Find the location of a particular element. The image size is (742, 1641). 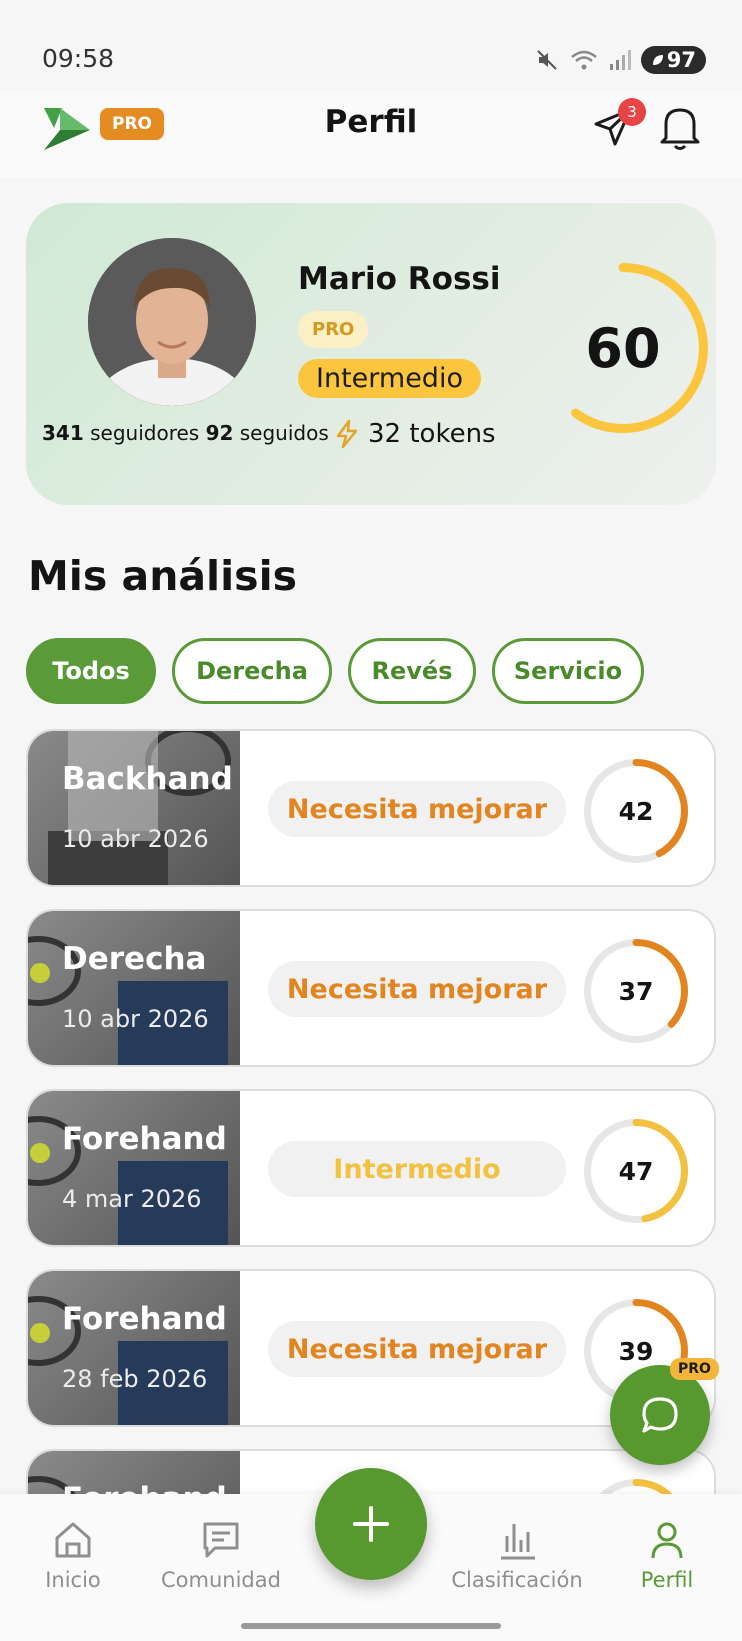

nav-item-perfil: Perfil is located at coordinates (662, 1555).